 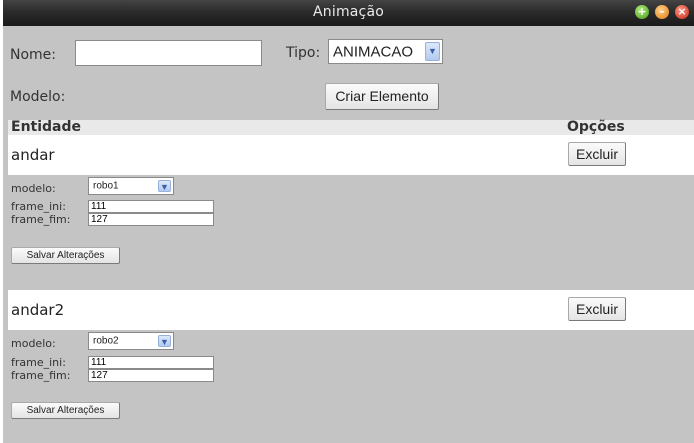 What do you see at coordinates (303, 53) in the screenshot?
I see `tipo-label: Tipo:` at bounding box center [303, 53].